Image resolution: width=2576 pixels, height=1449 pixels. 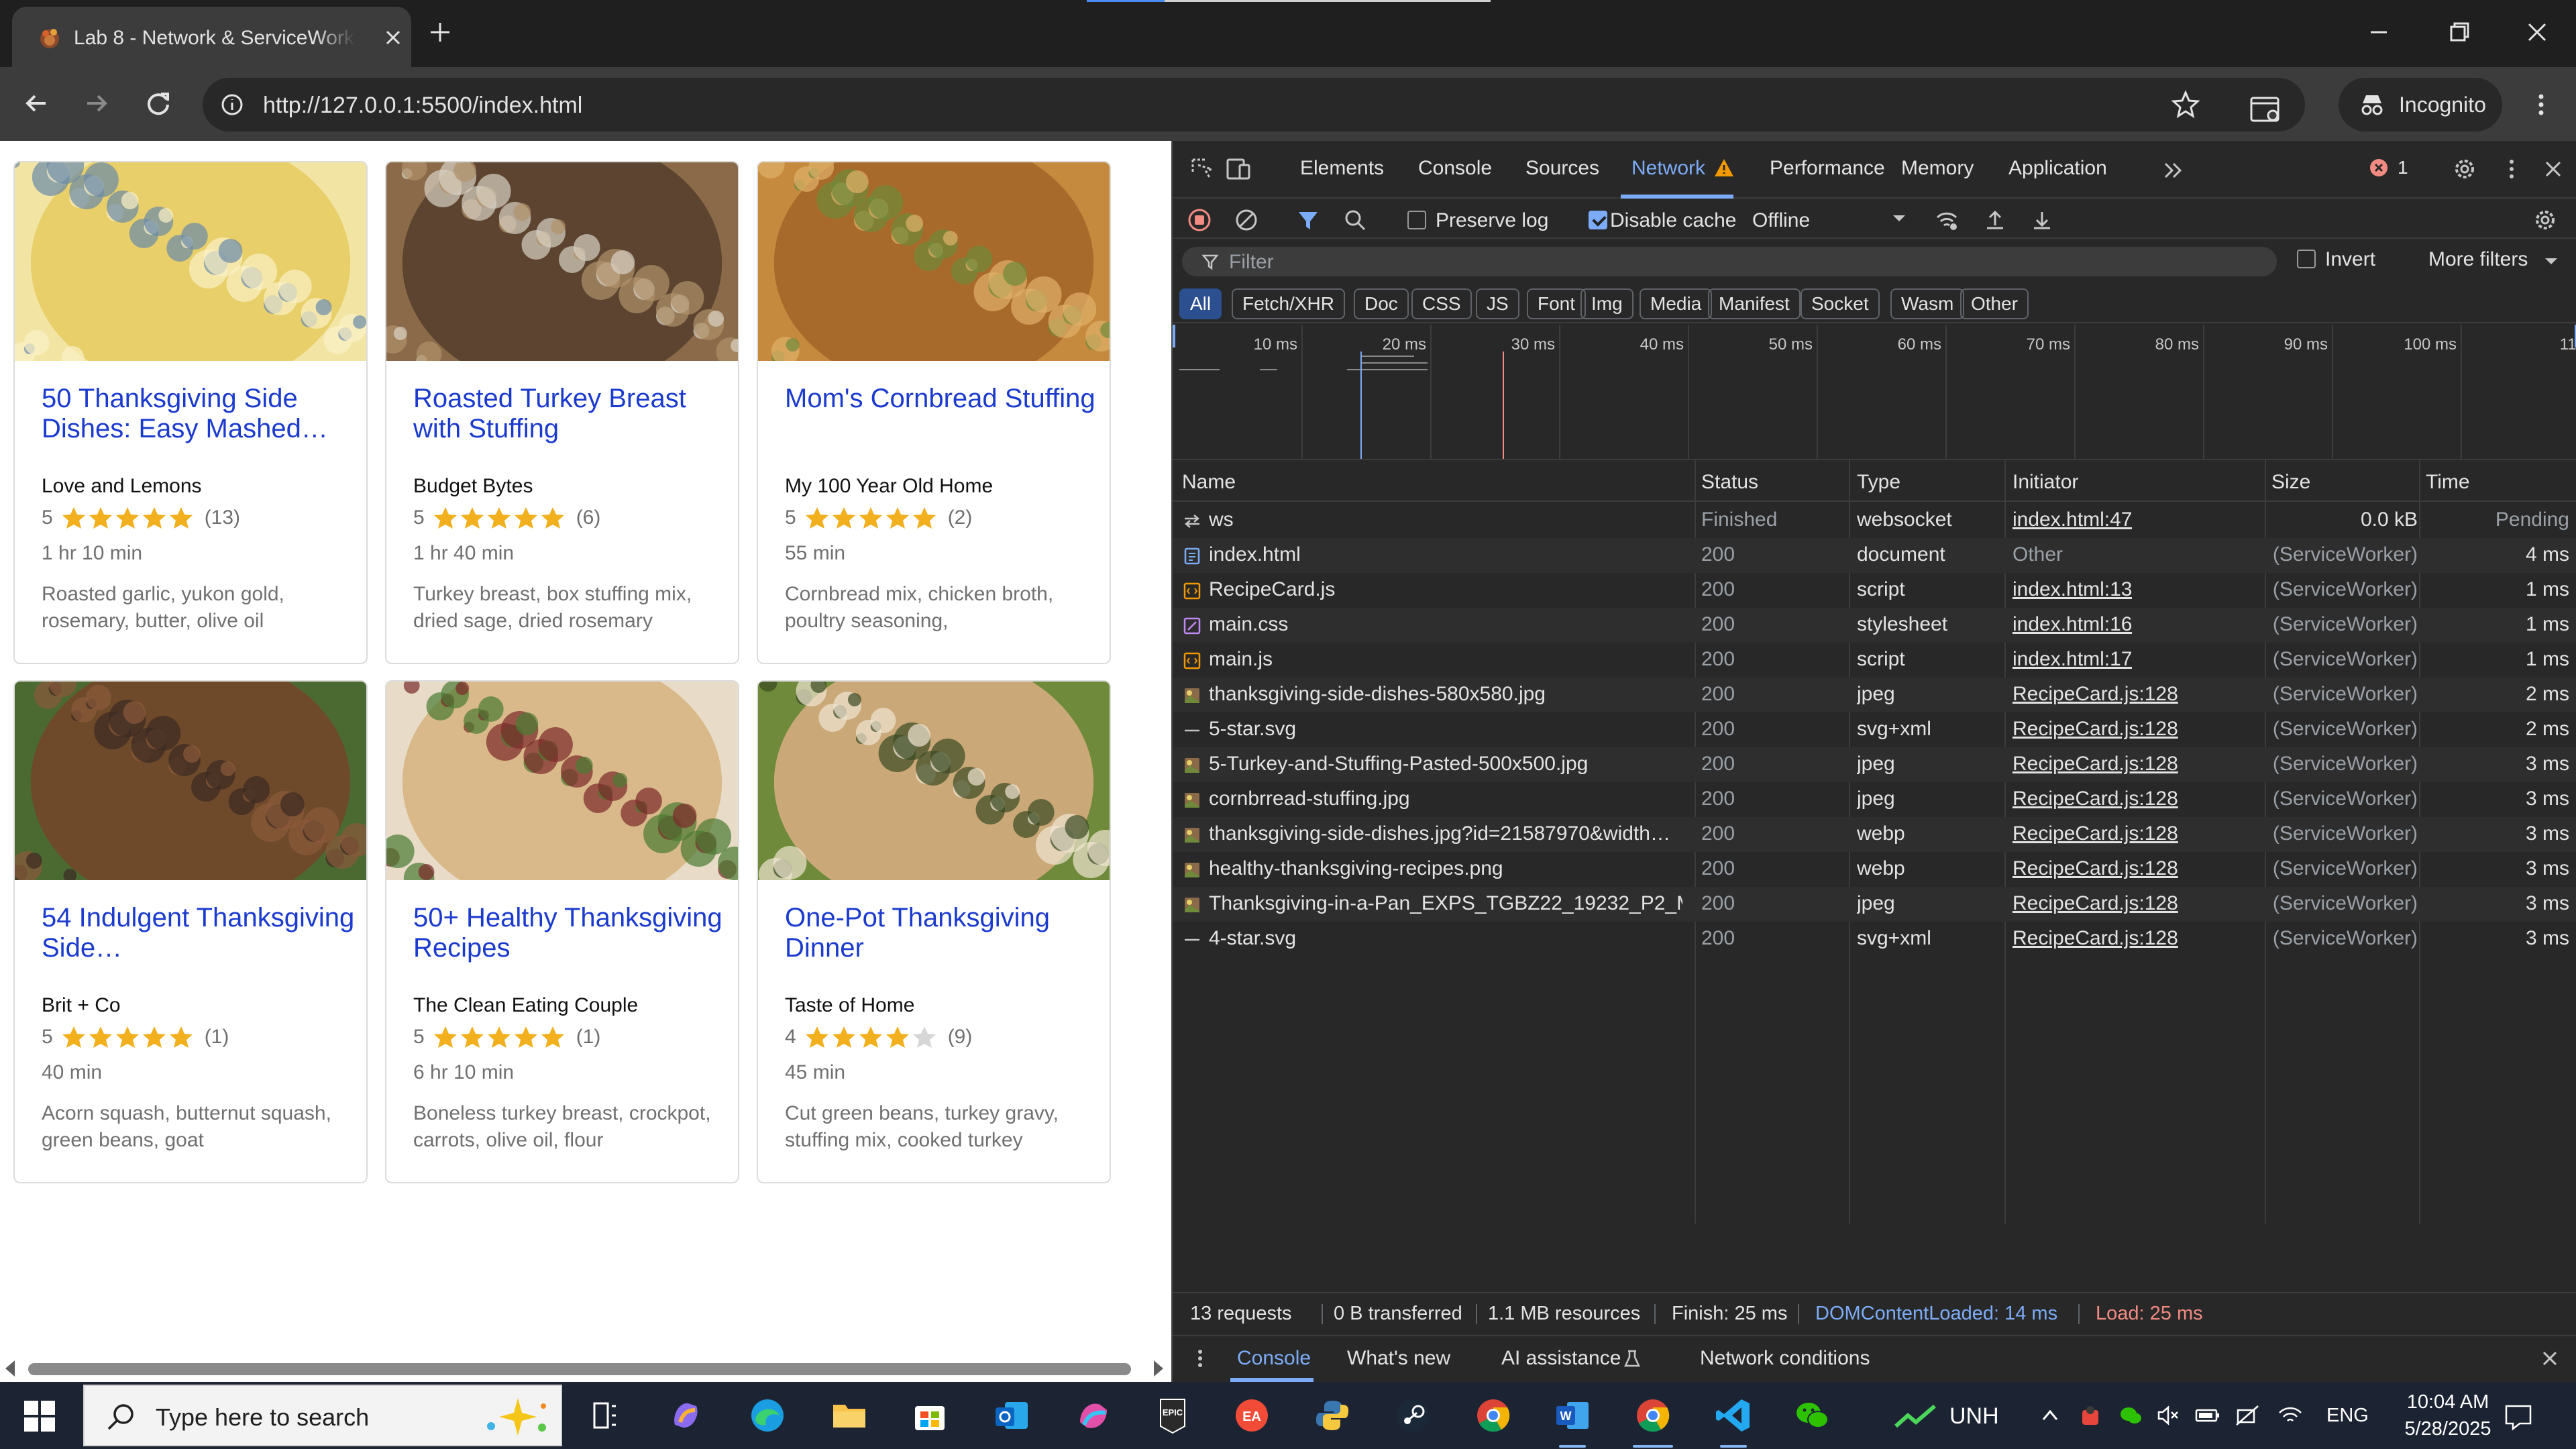 I want to click on tab-sources: Sources, so click(x=1562, y=168).